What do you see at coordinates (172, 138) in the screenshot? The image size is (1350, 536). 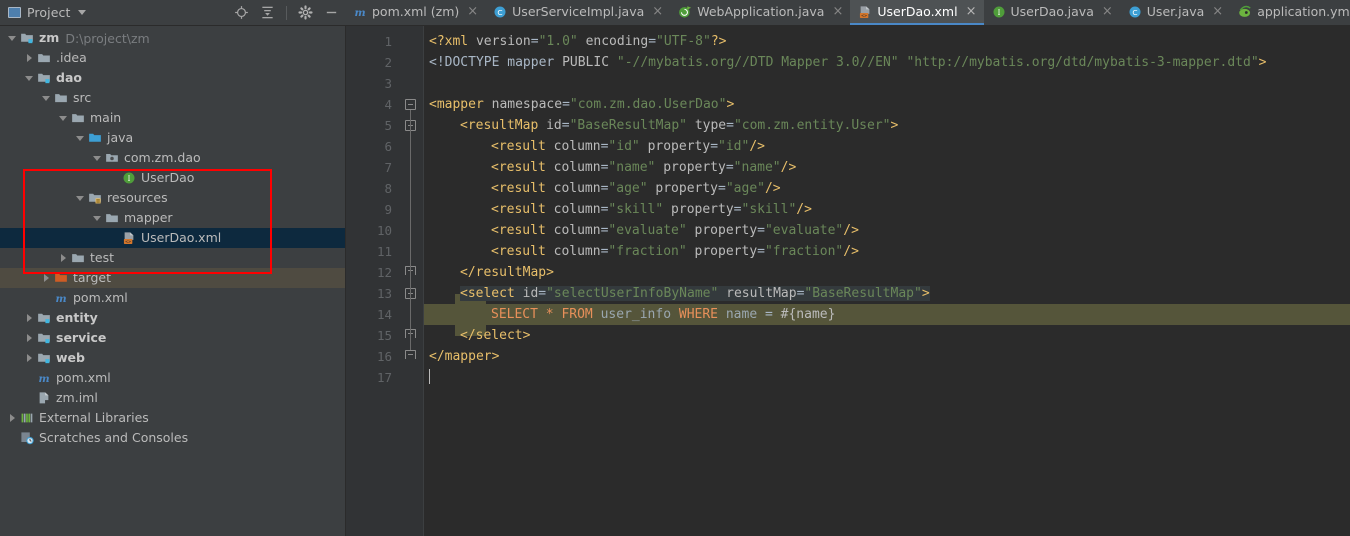 I see `tree-item-java: java` at bounding box center [172, 138].